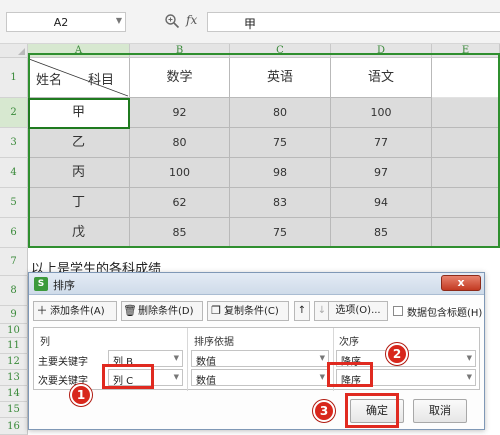 Image resolution: width=500 pixels, height=435 pixels. I want to click on header-cell: 数学, so click(180, 78).